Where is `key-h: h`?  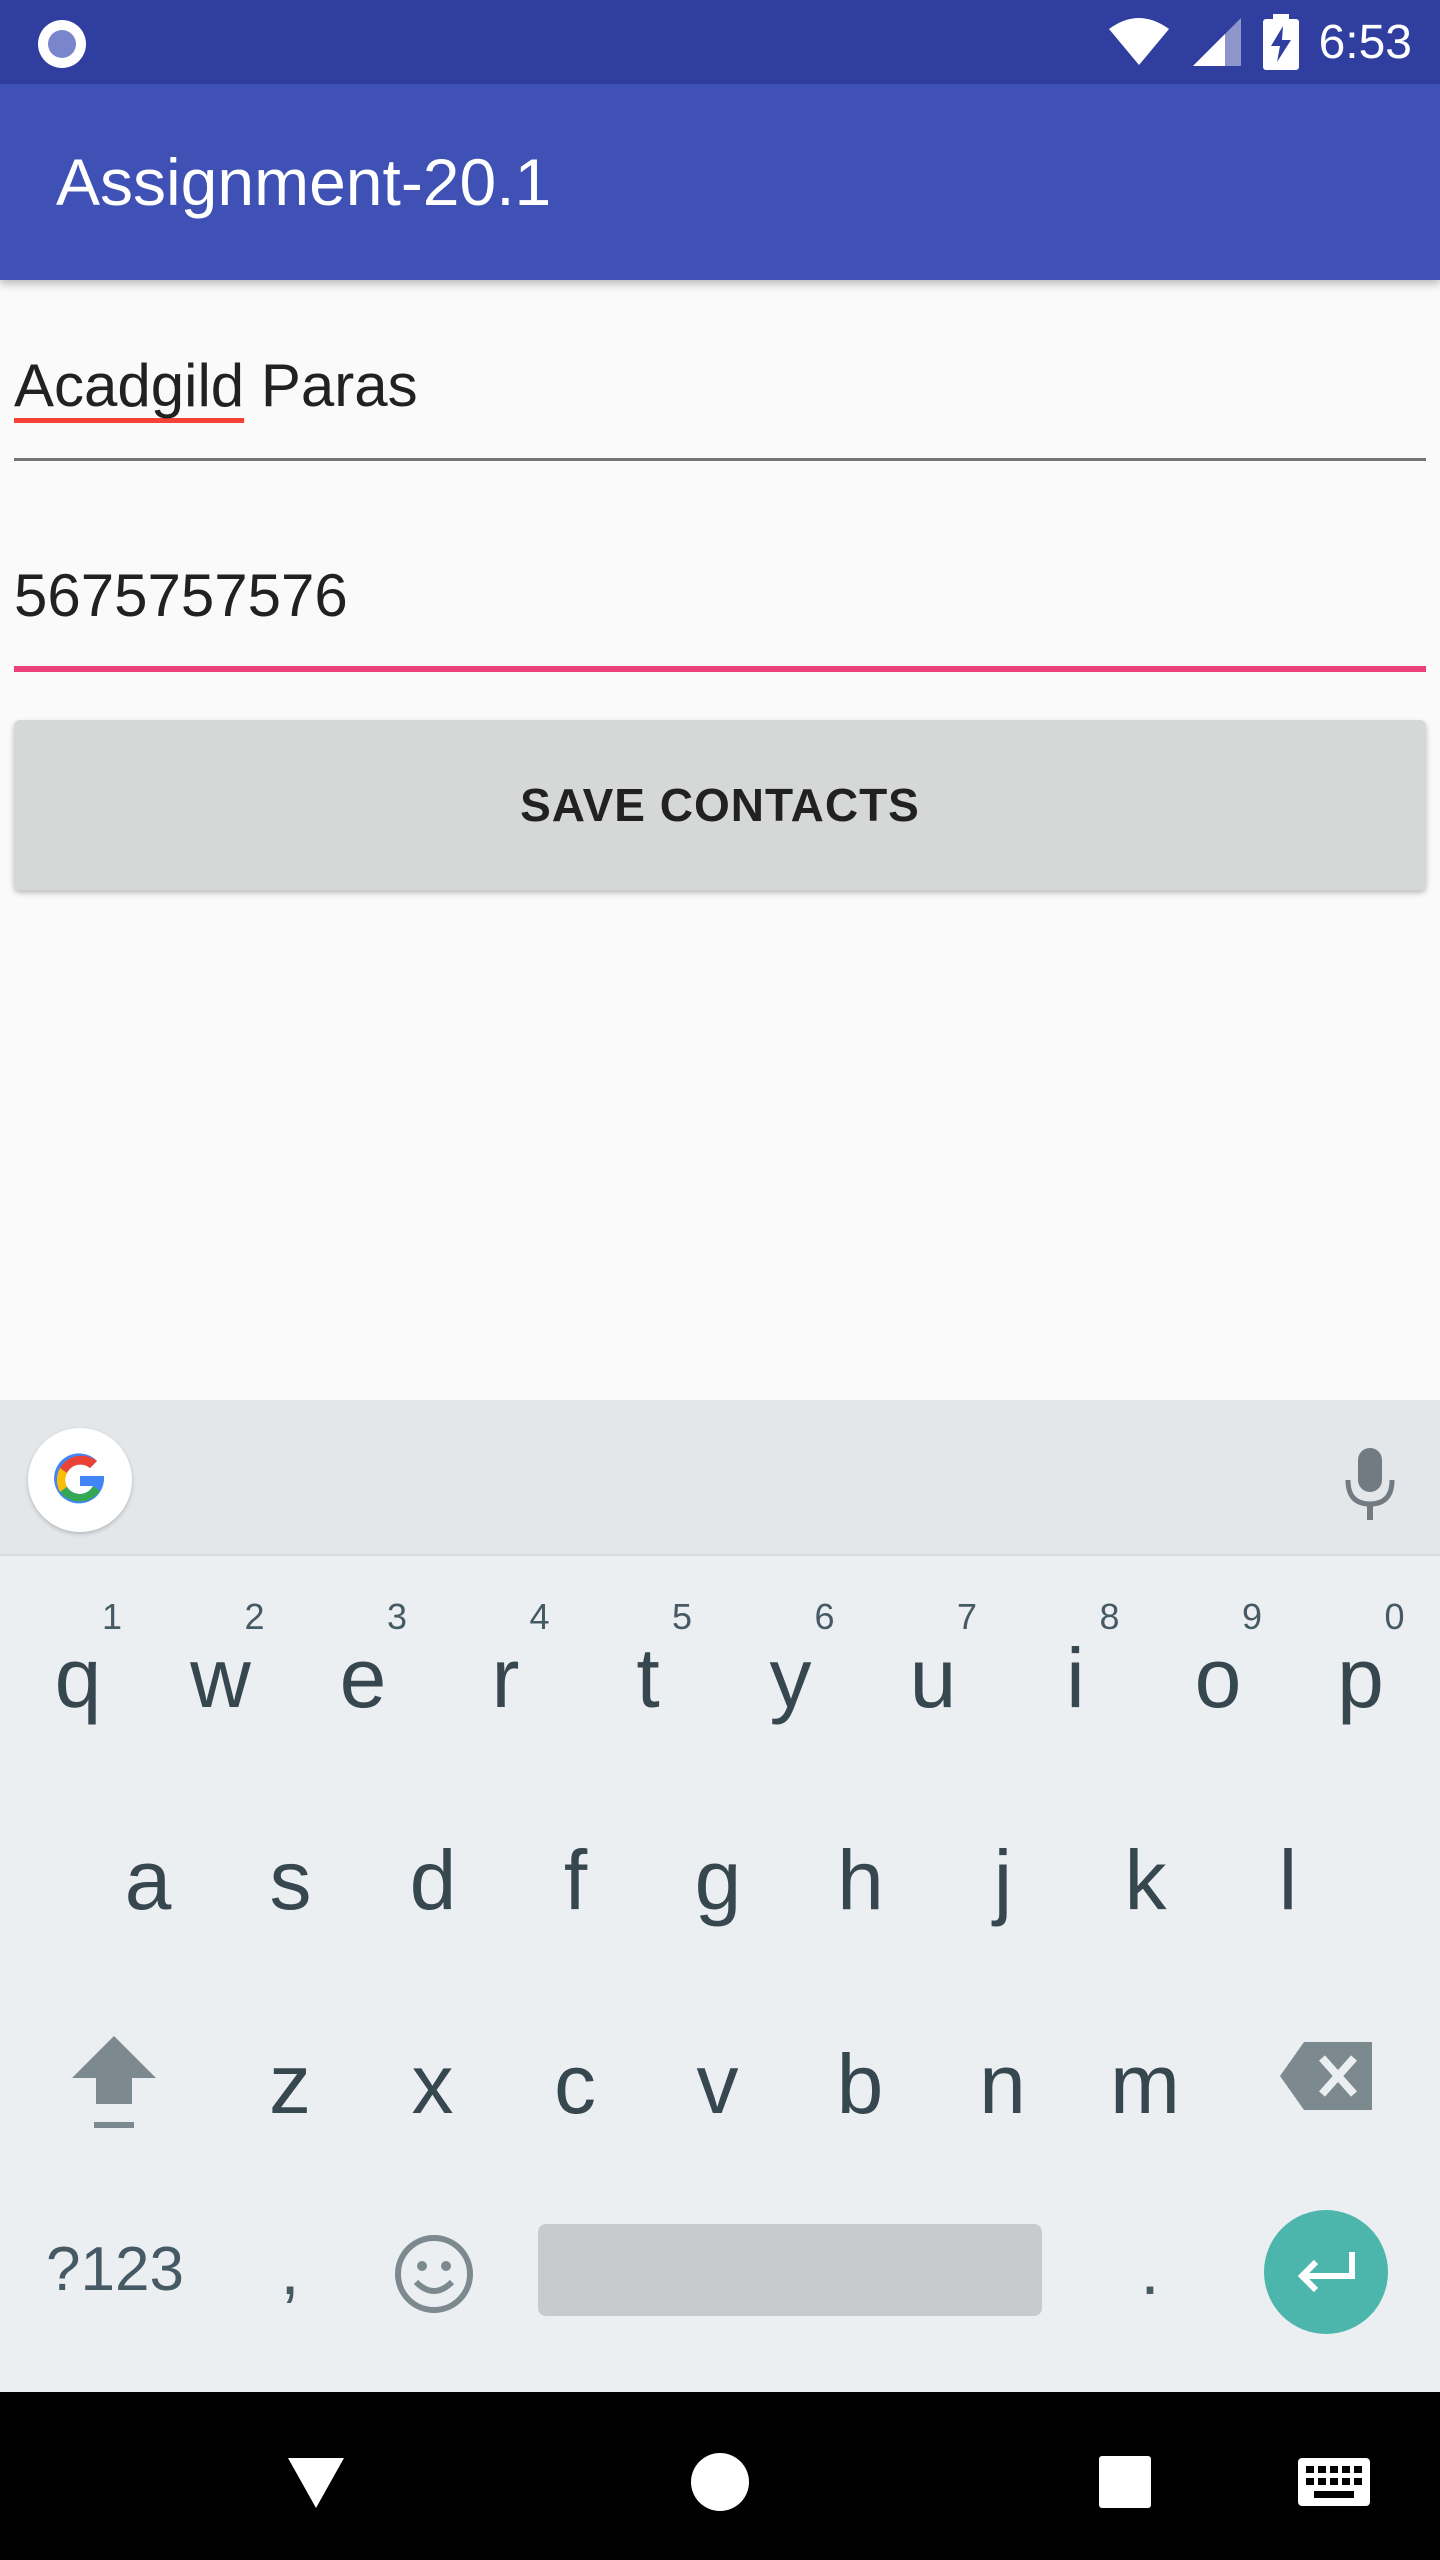
key-h: h is located at coordinates (861, 1892).